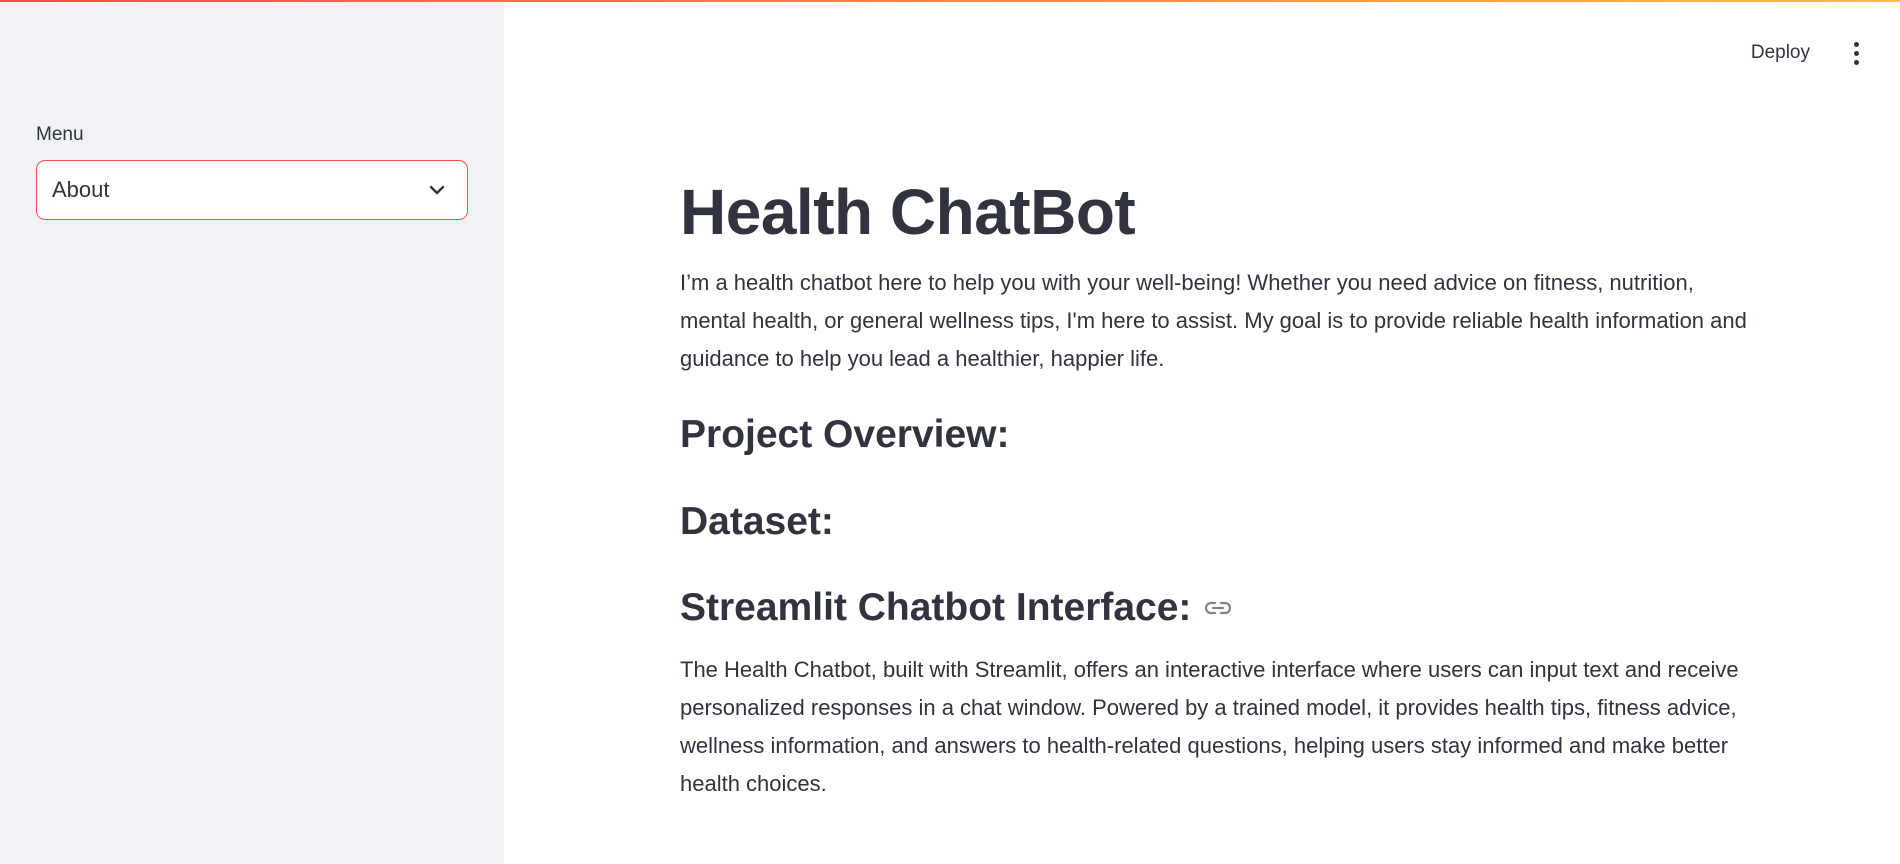 The width and height of the screenshot is (1900, 864). I want to click on dataset-heading: Dataset:, so click(1220, 522).